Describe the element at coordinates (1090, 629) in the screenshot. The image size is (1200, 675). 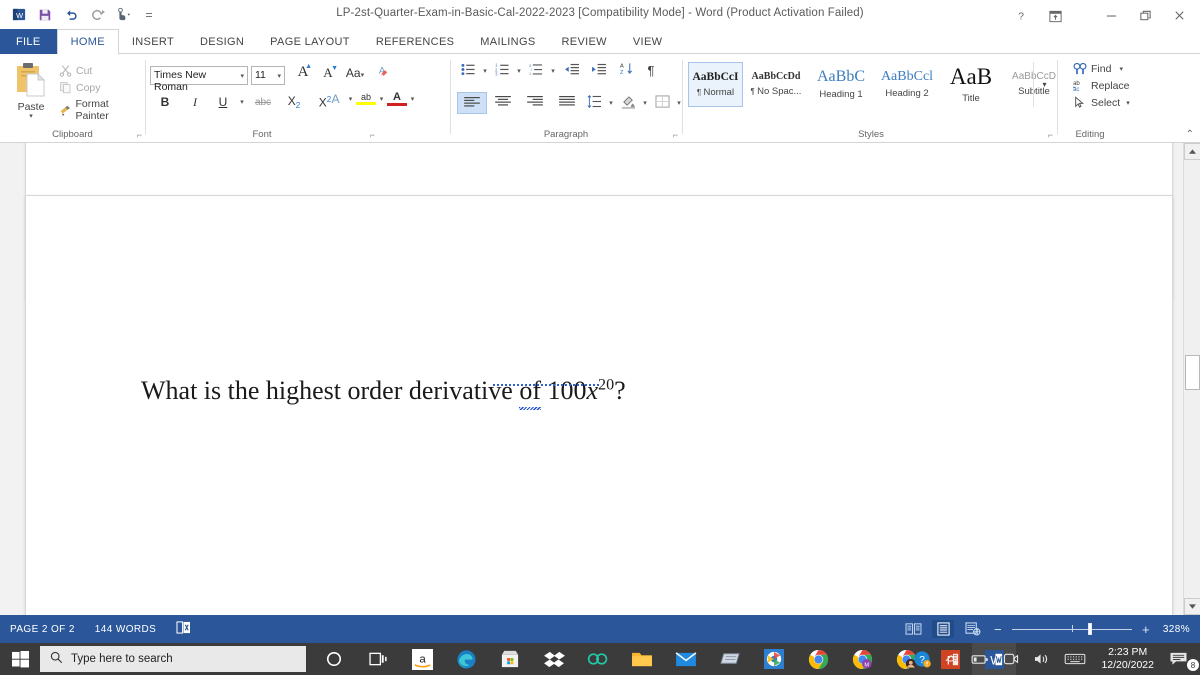
I see `zoom-slider-handle` at that location.